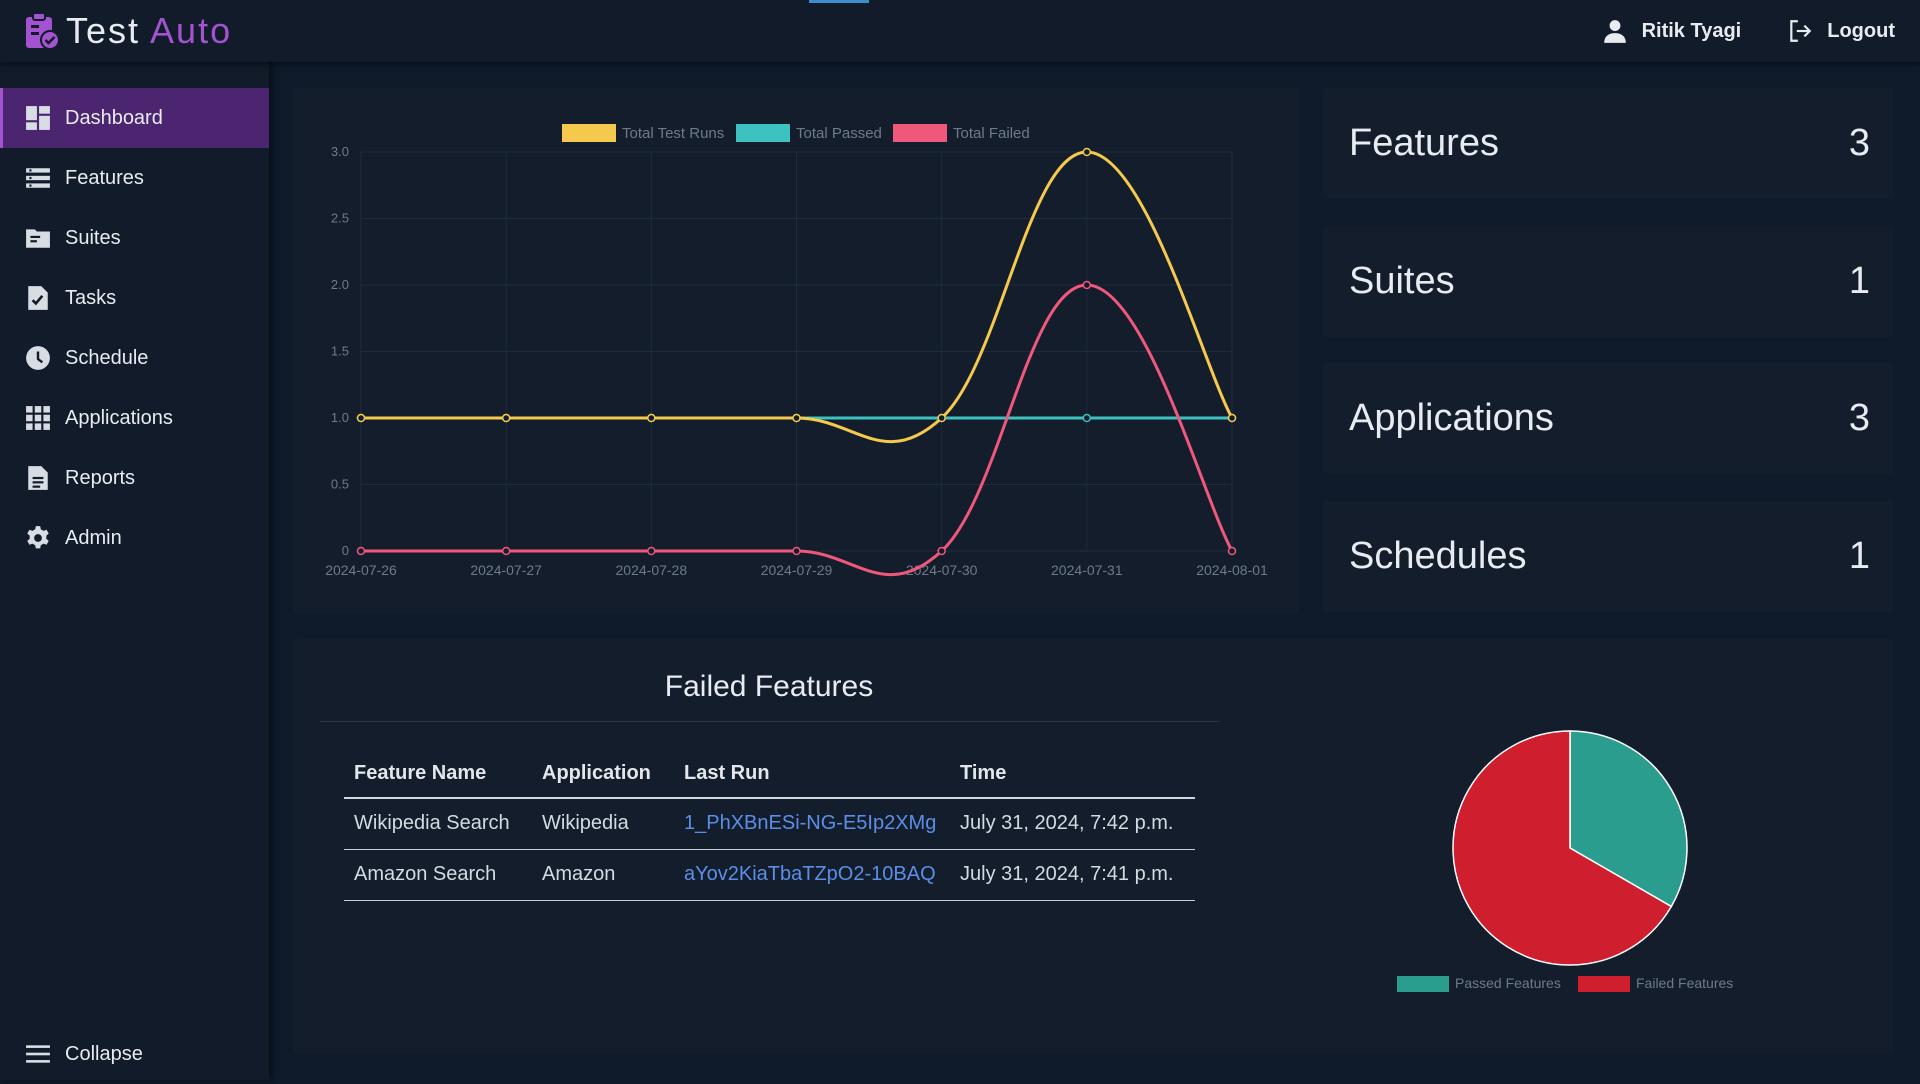  I want to click on sidebar-item-features: Features, so click(134, 178).